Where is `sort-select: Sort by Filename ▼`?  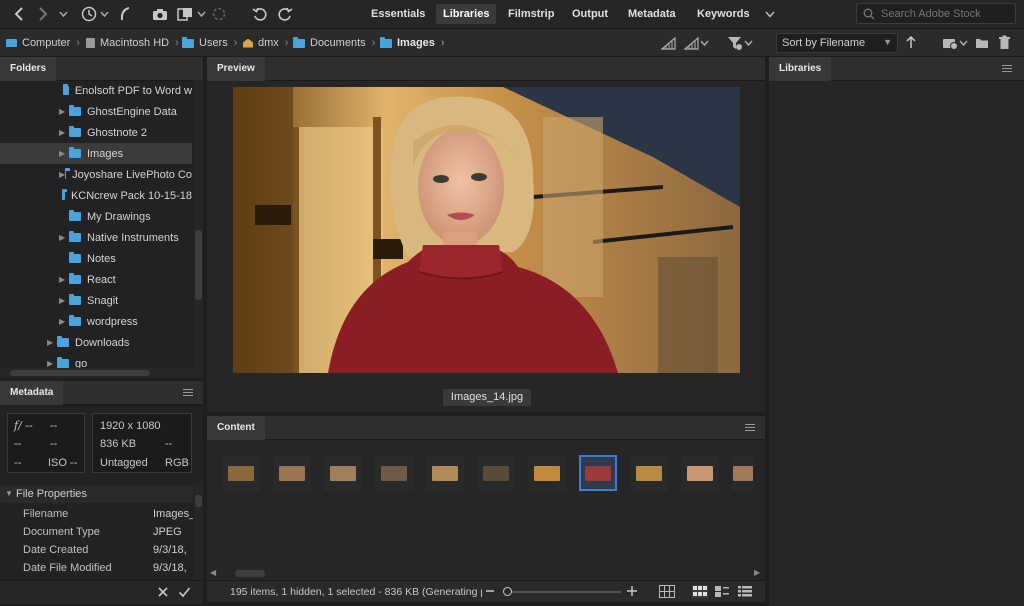 sort-select: Sort by Filename ▼ is located at coordinates (837, 43).